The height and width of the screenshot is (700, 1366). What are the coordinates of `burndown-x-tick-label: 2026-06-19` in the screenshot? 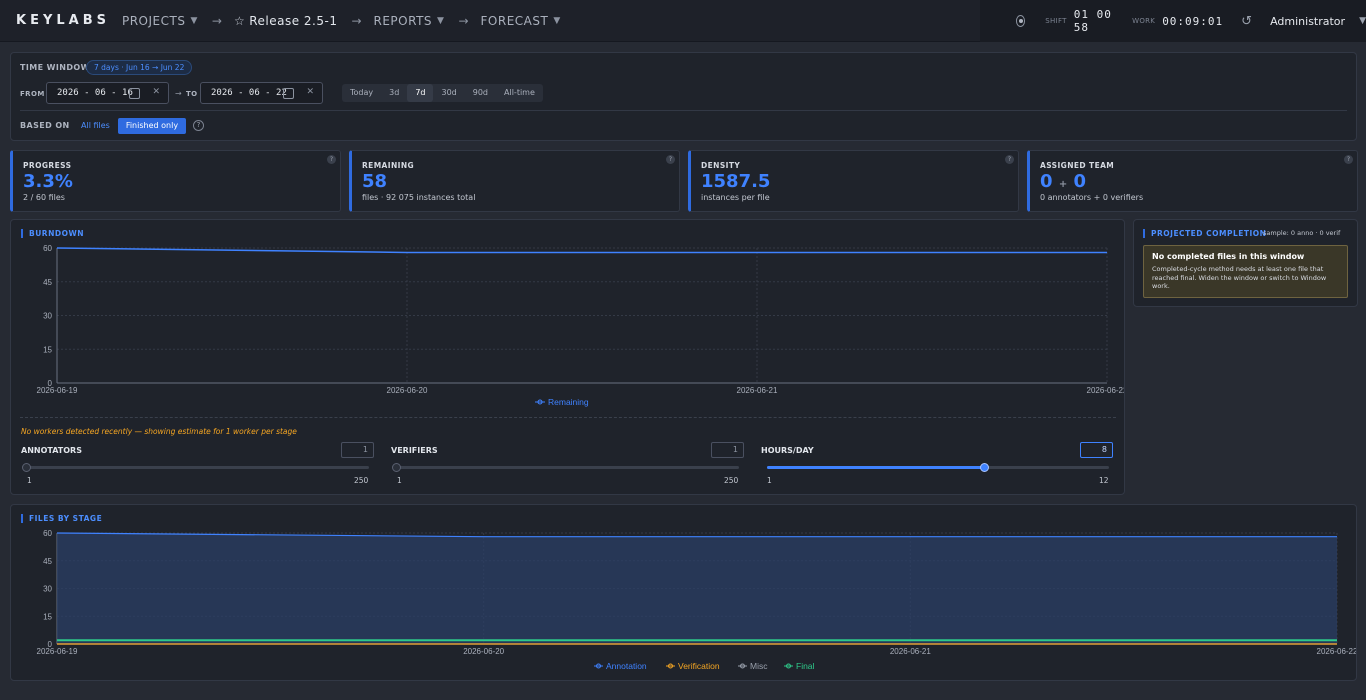 It's located at (57, 390).